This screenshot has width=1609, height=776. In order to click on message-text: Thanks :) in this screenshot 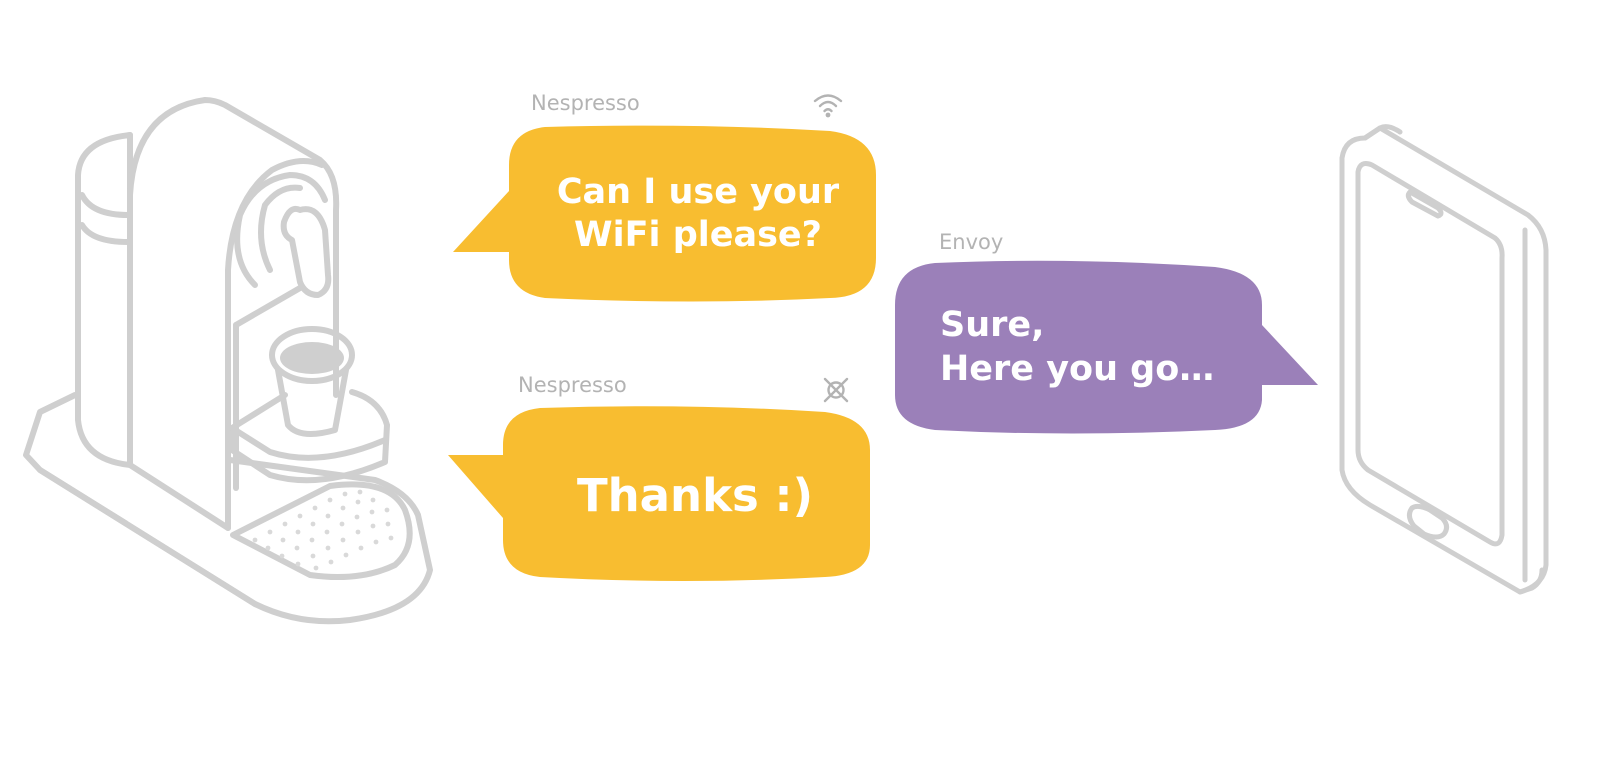, I will do `click(695, 496)`.